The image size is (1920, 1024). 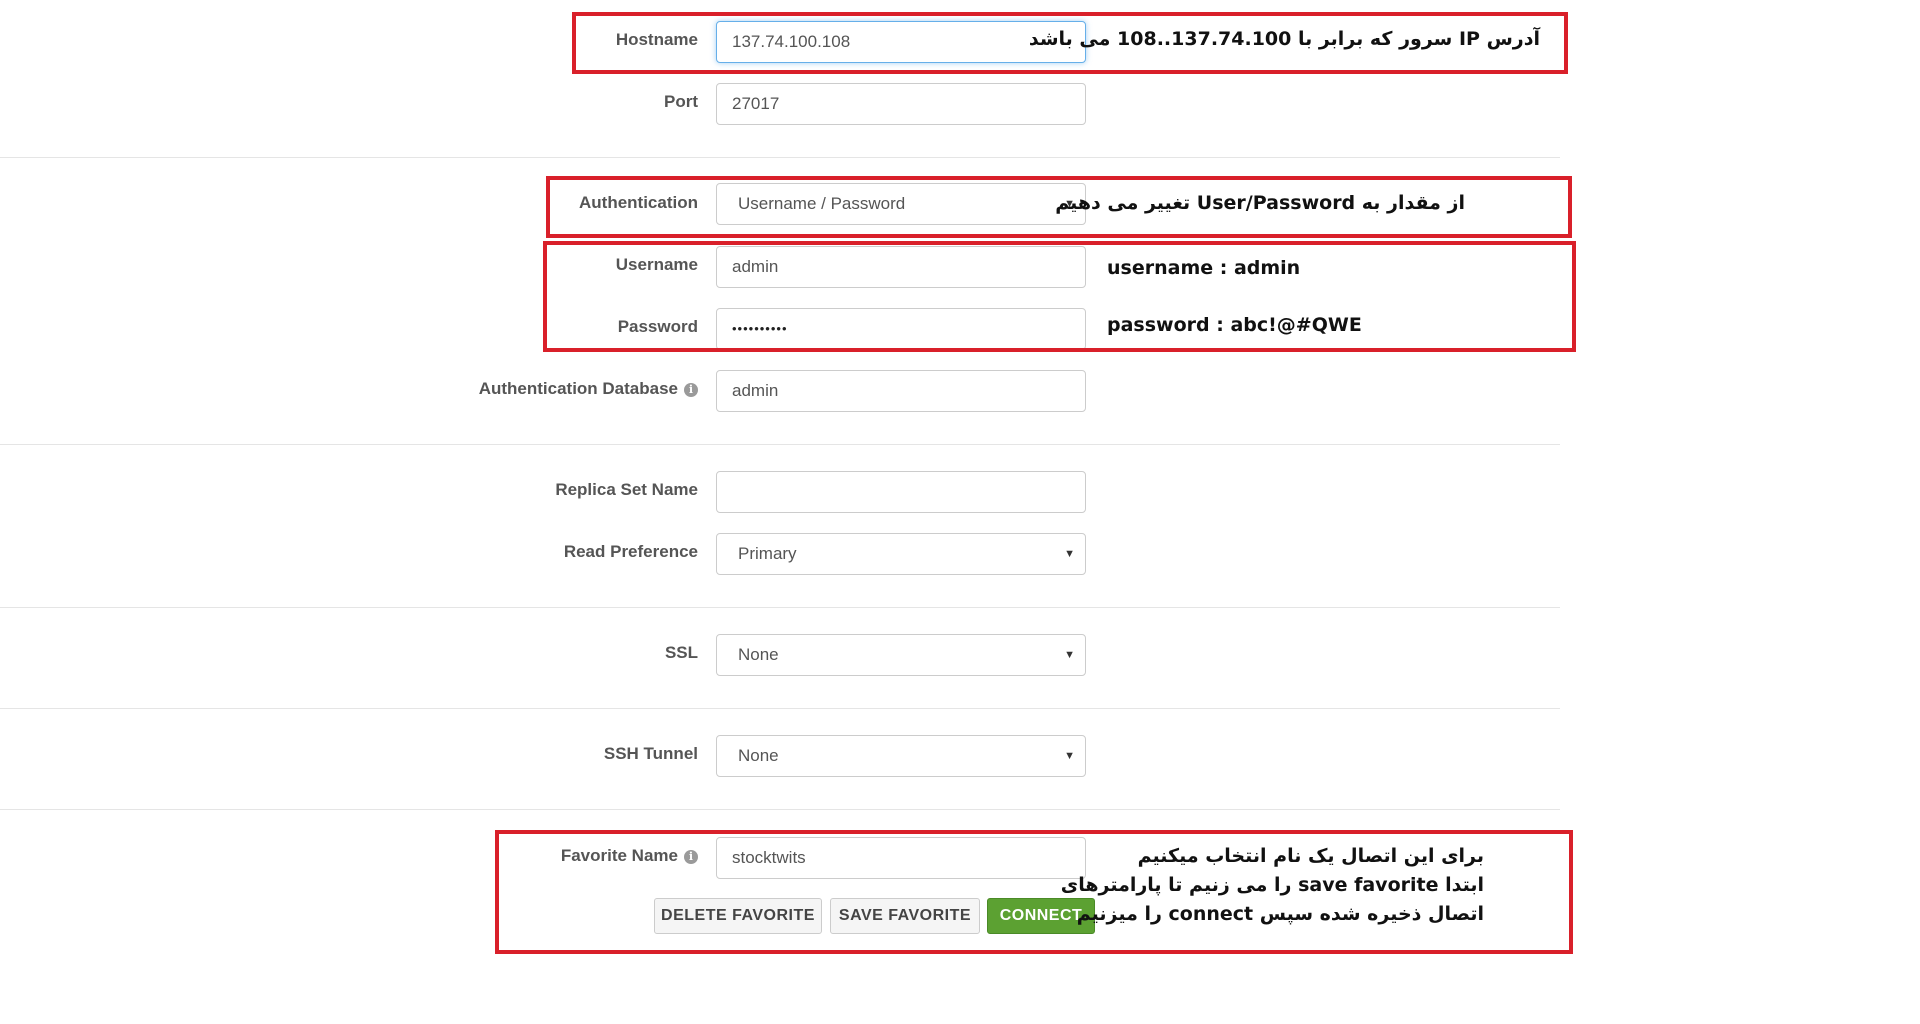 What do you see at coordinates (901, 104) in the screenshot?
I see `port-input: 27017` at bounding box center [901, 104].